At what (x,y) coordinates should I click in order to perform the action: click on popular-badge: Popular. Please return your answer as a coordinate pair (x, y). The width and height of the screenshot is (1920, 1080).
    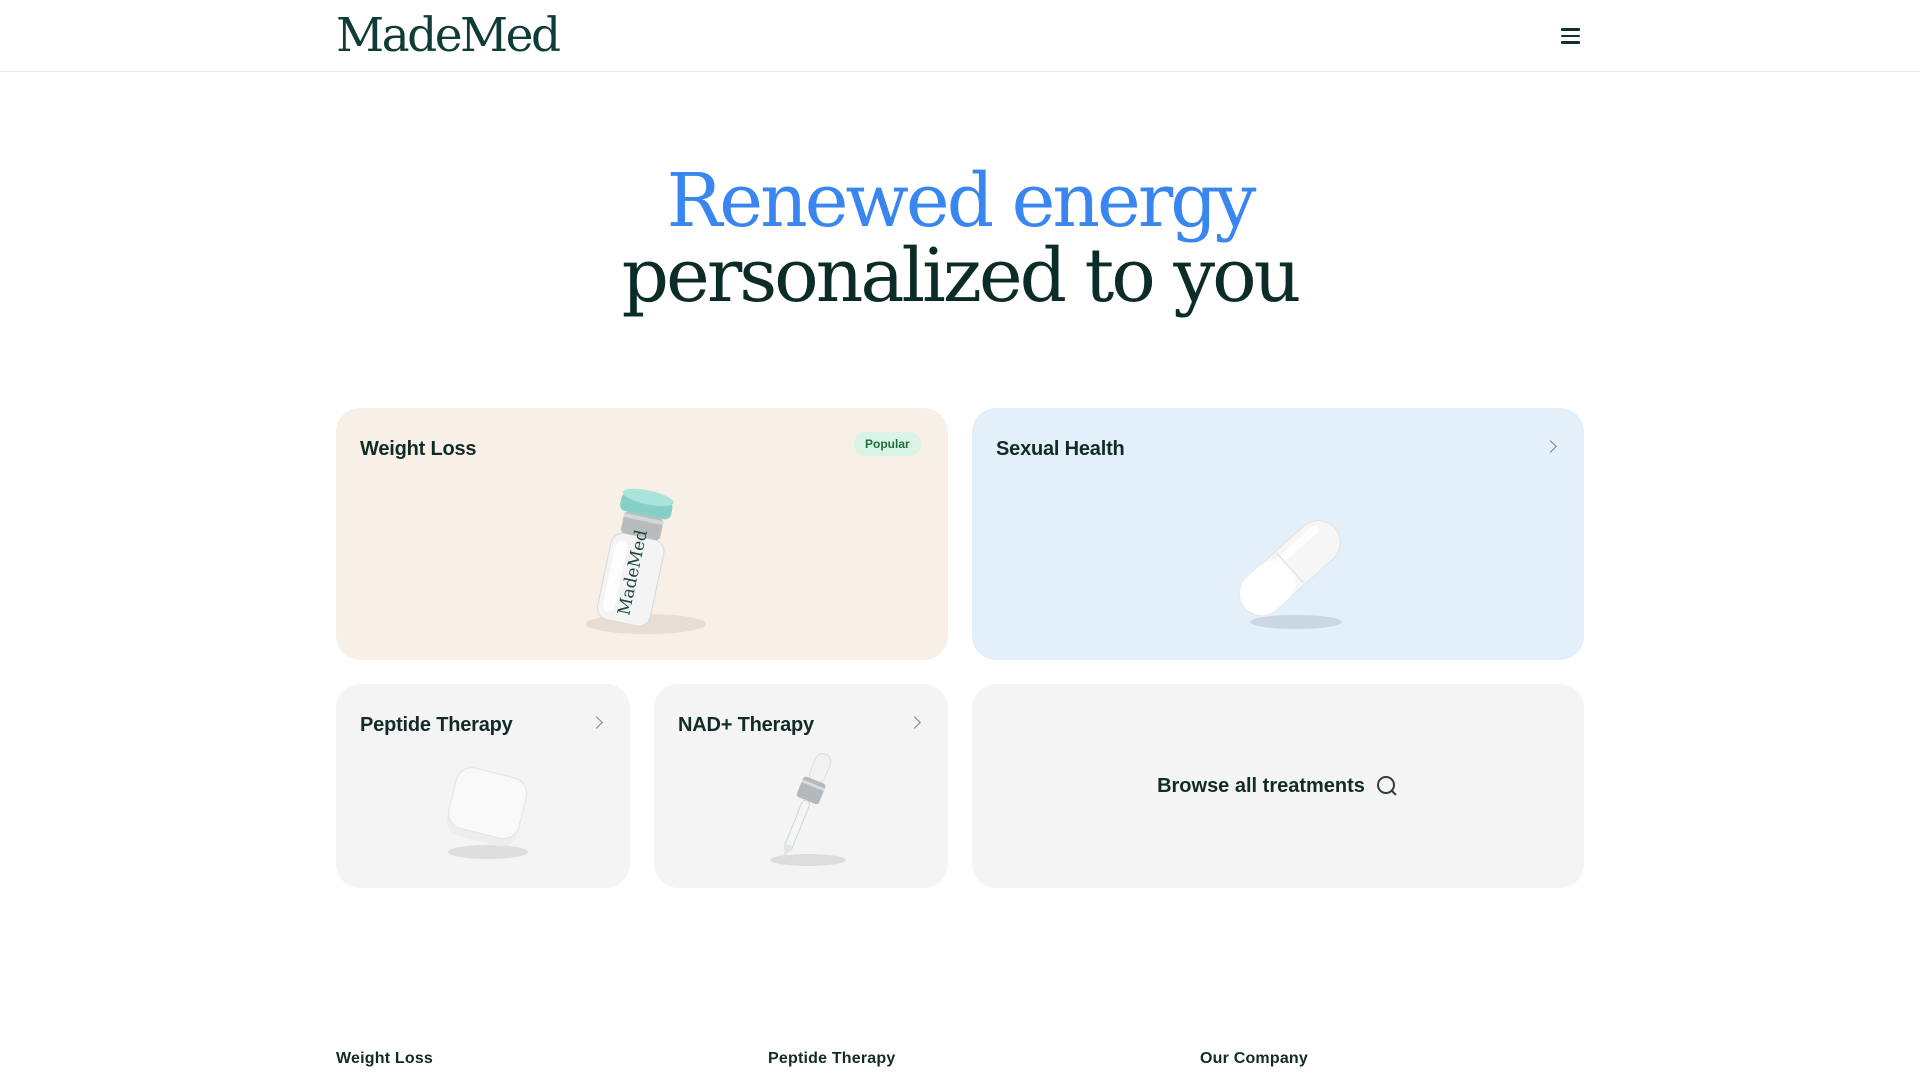
    Looking at the image, I should click on (887, 444).